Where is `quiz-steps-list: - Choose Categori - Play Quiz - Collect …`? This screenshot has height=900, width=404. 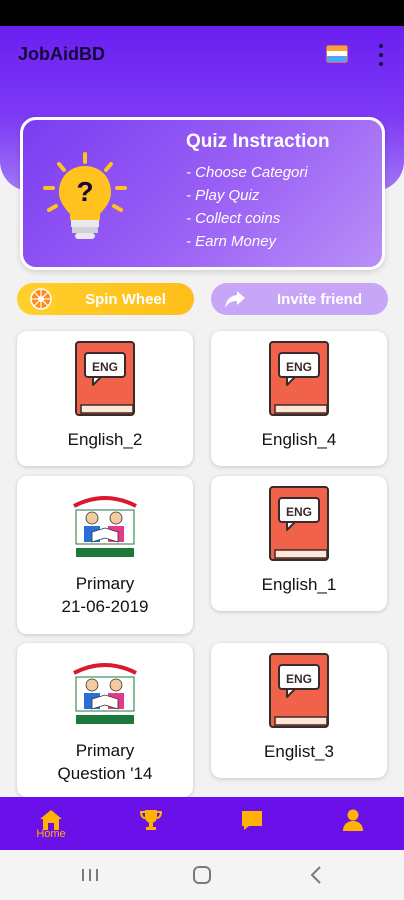
quiz-steps-list: - Choose Categori - Play Quiz - Collect … is located at coordinates (247, 207).